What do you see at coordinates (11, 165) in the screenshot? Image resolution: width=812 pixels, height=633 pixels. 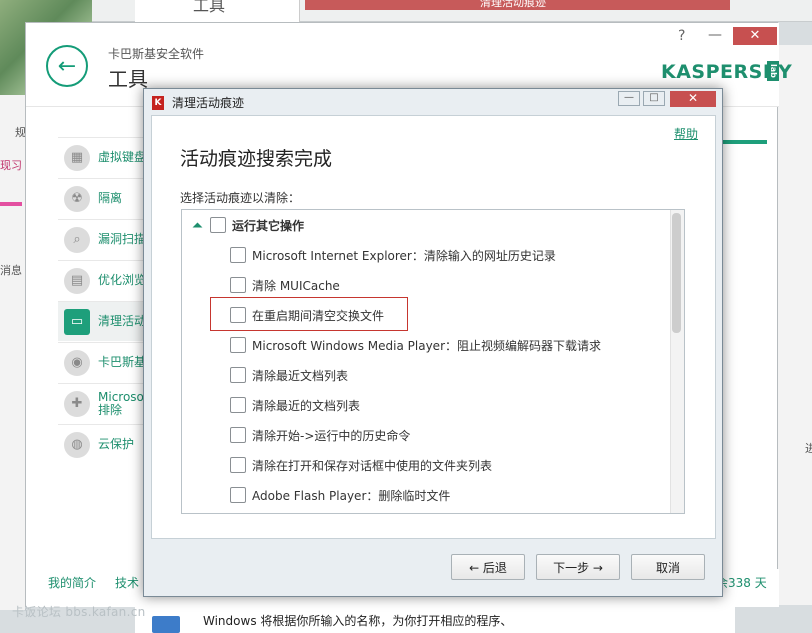 I see `background-left-text: 现习` at bounding box center [11, 165].